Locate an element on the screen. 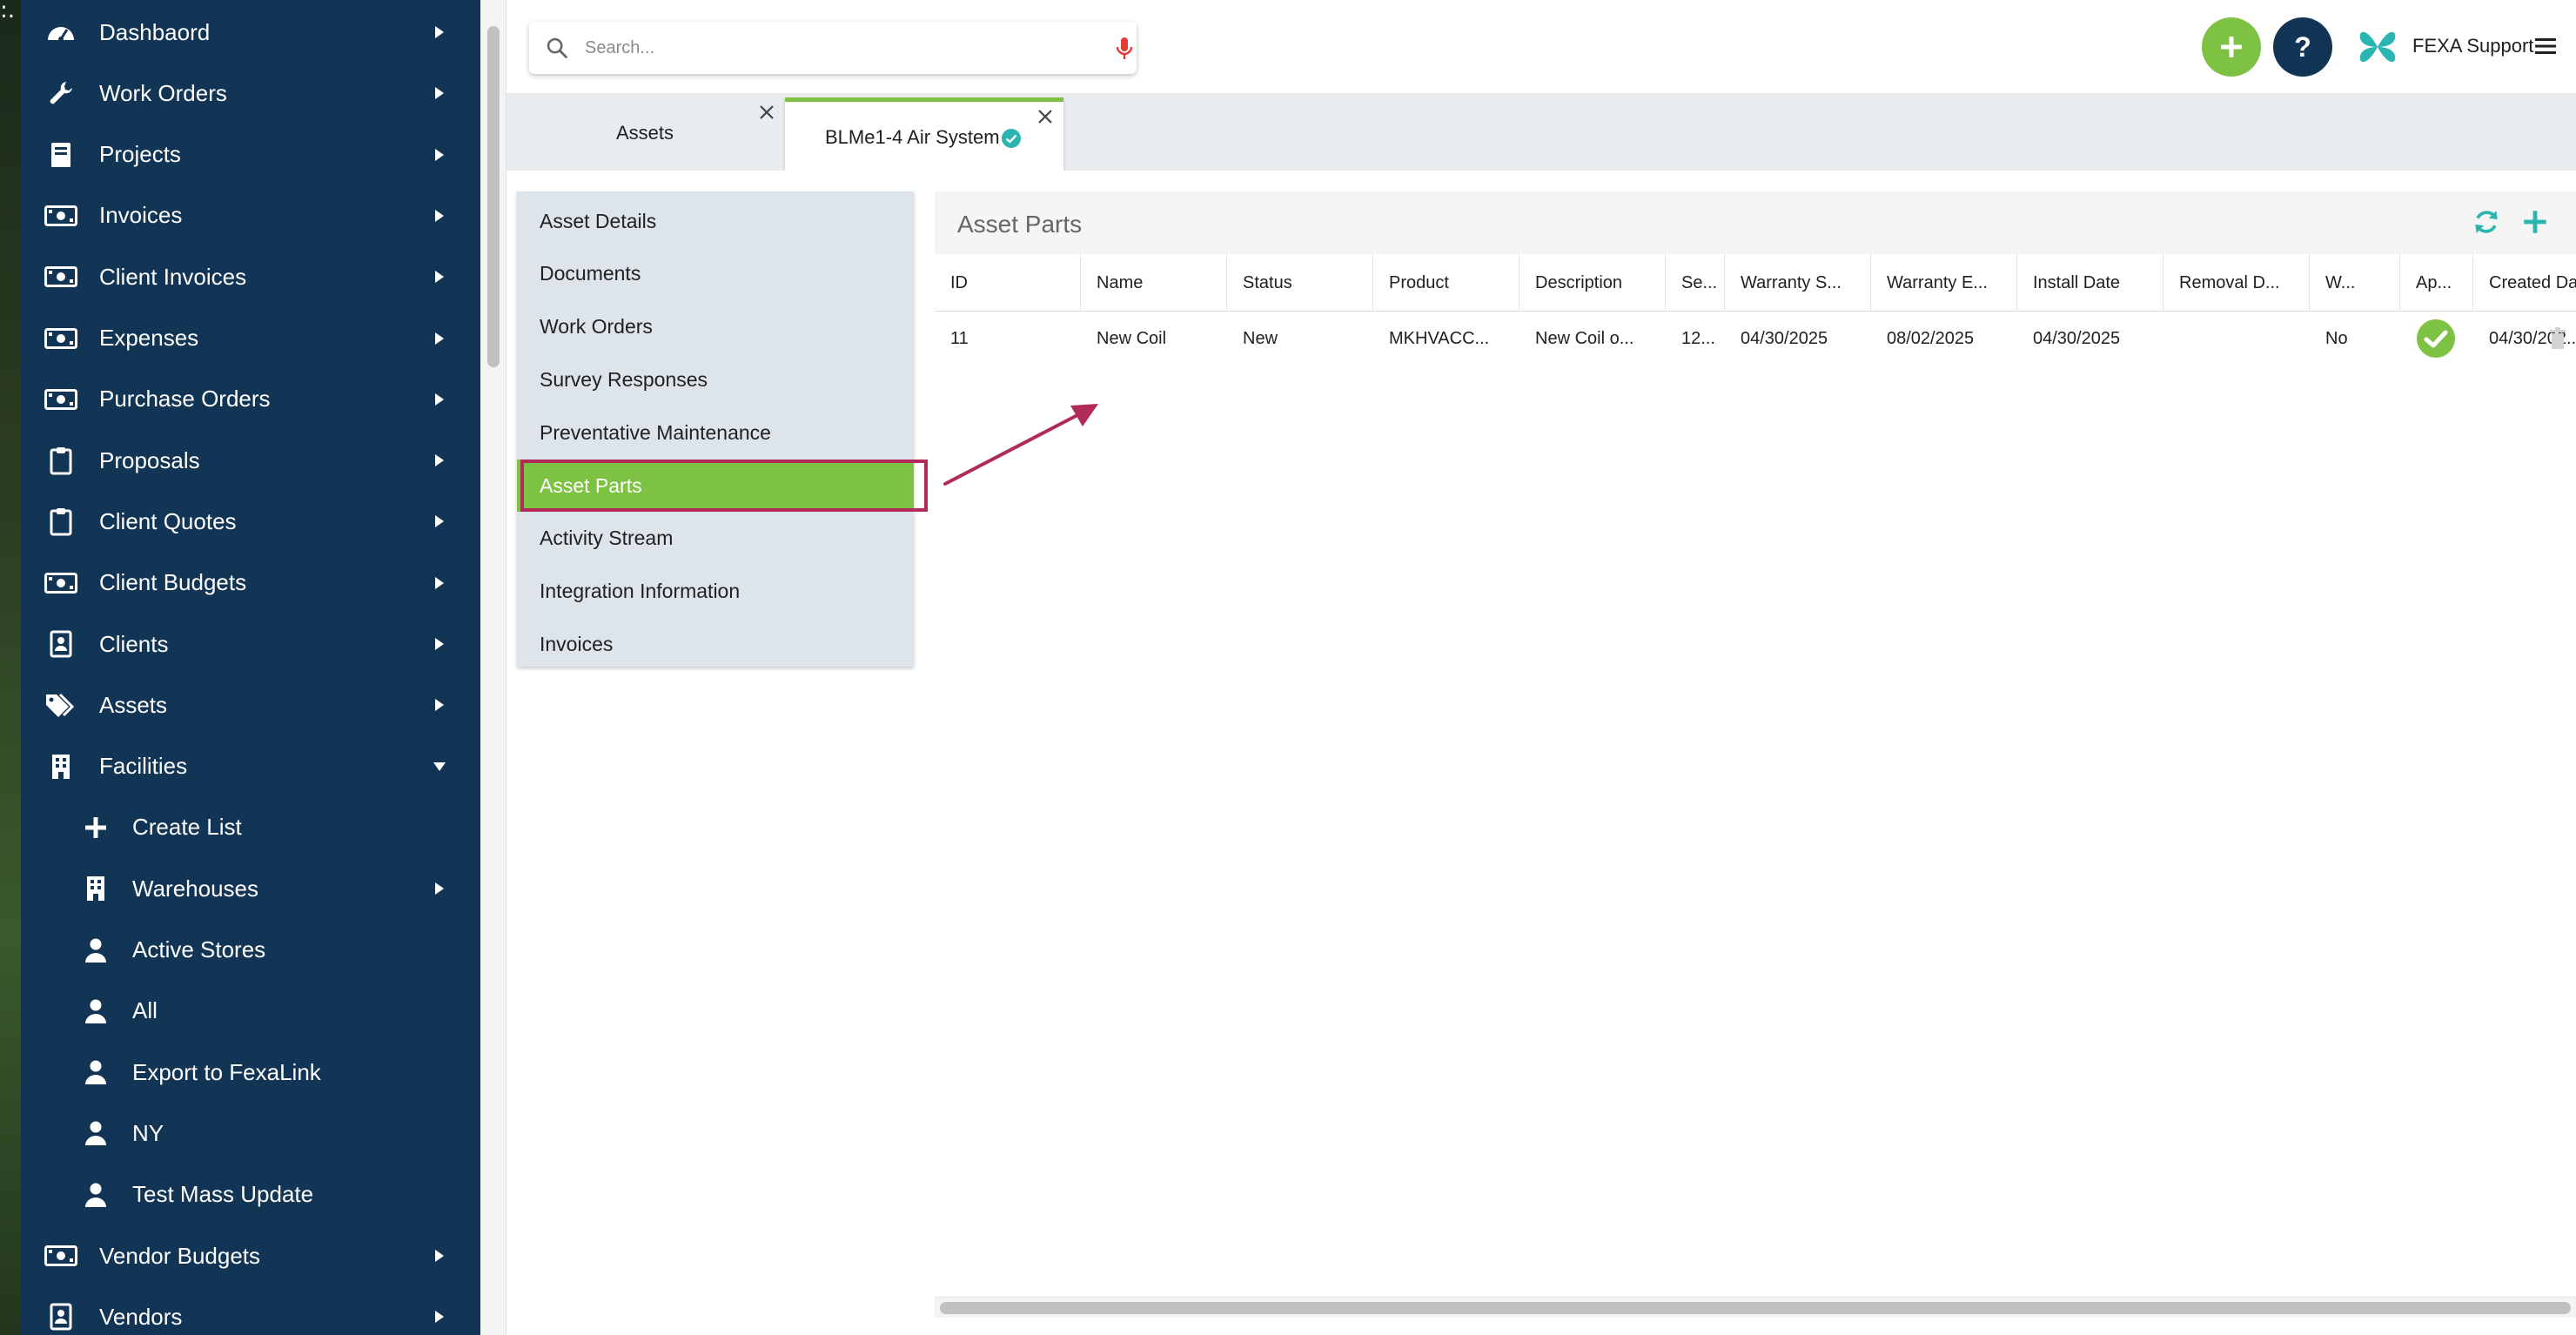  vertical-scrollbar is located at coordinates (493, 667).